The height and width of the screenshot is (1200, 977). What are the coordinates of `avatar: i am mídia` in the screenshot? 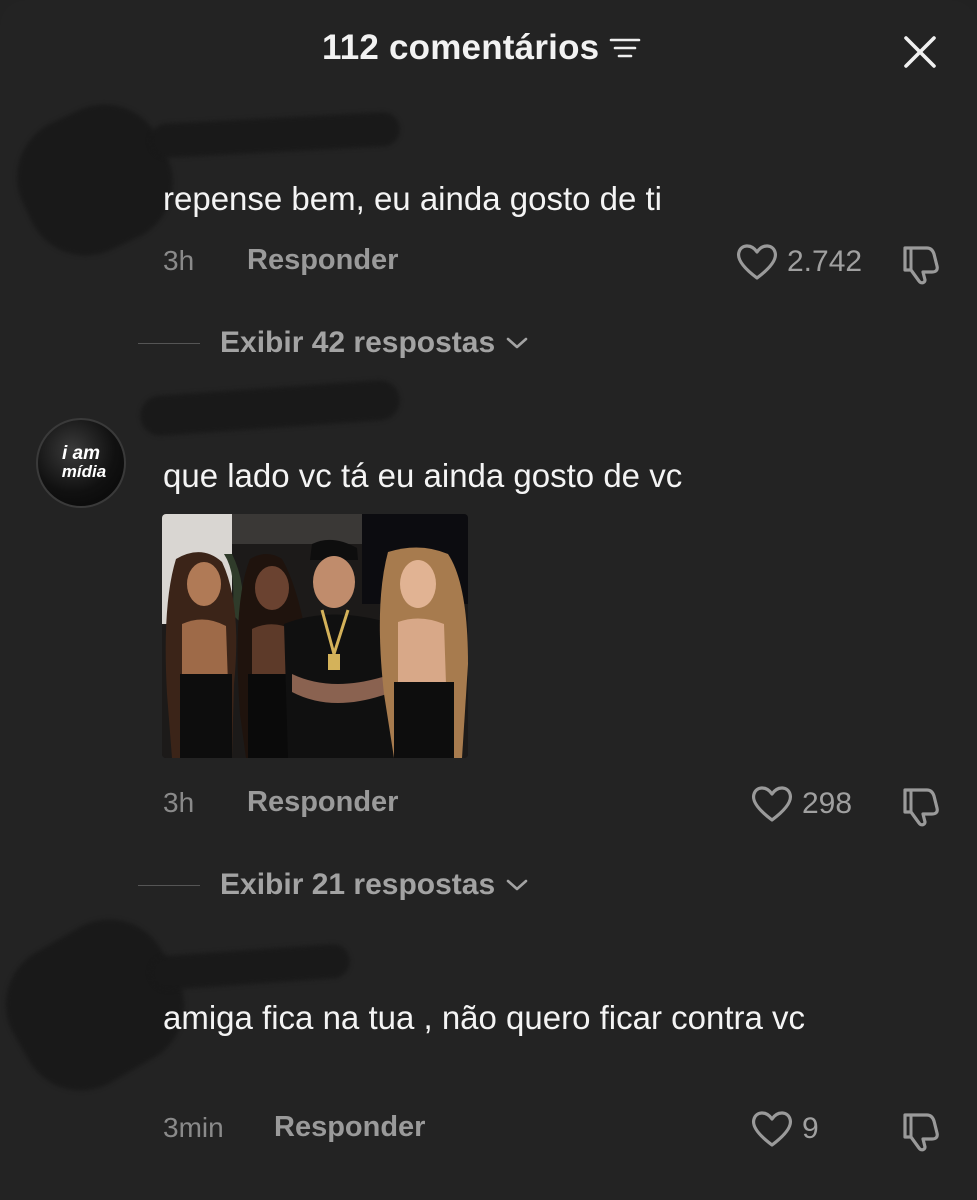 It's located at (81, 463).